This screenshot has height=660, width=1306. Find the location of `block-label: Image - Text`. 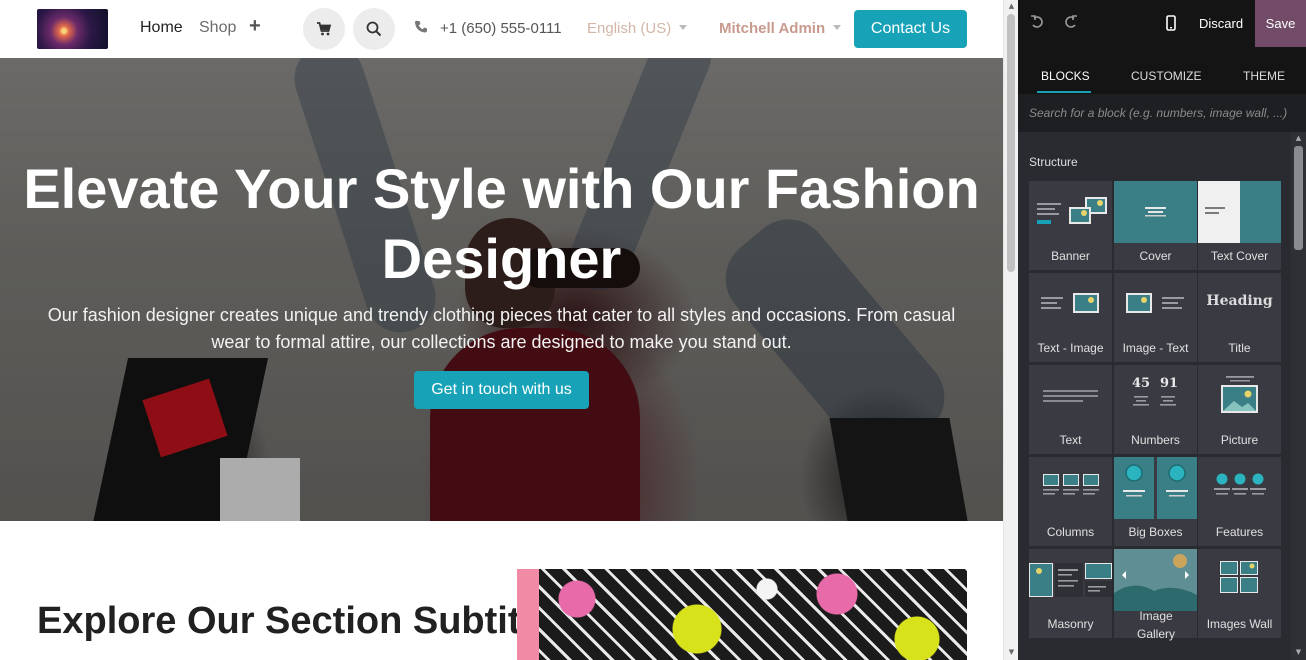

block-label: Image - Text is located at coordinates (1155, 348).